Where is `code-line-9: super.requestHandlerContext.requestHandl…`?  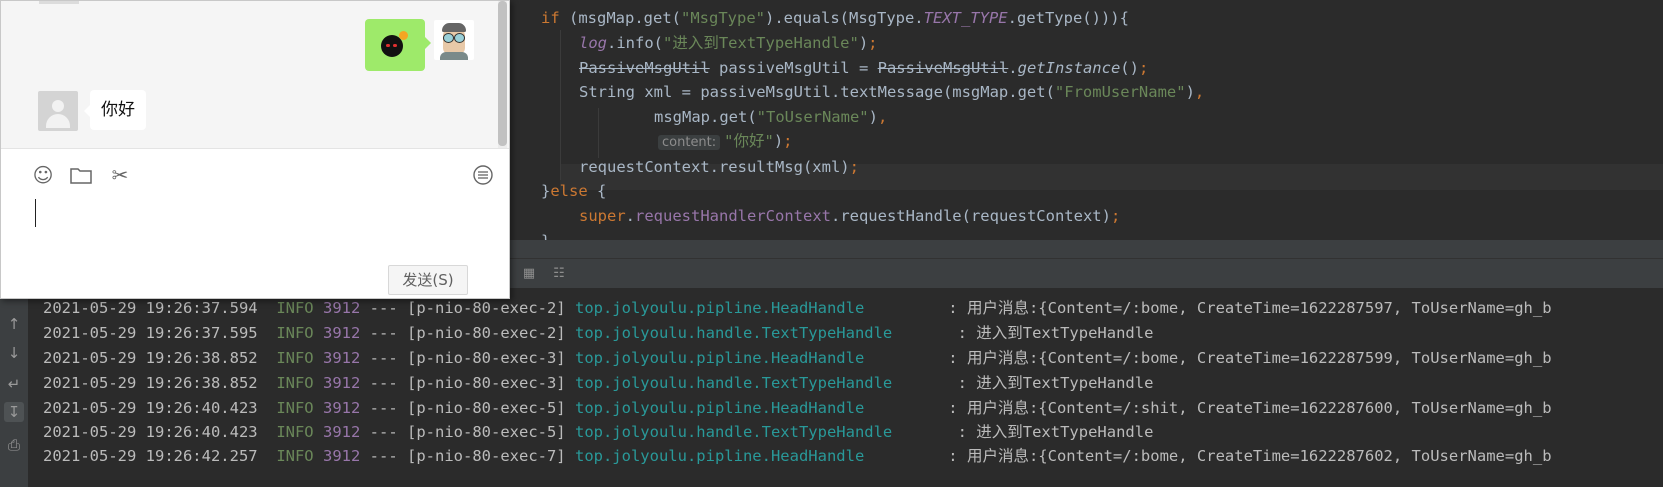
code-line-9: super.requestHandlerContext.requestHandl… is located at coordinates (850, 216).